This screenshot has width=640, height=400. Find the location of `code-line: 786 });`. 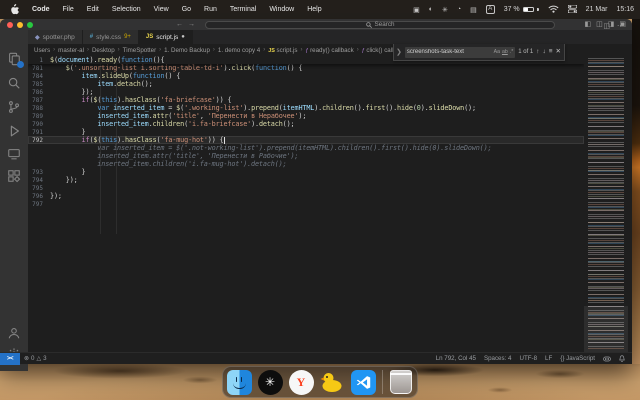

code-line: 786 }); is located at coordinates (306, 92).